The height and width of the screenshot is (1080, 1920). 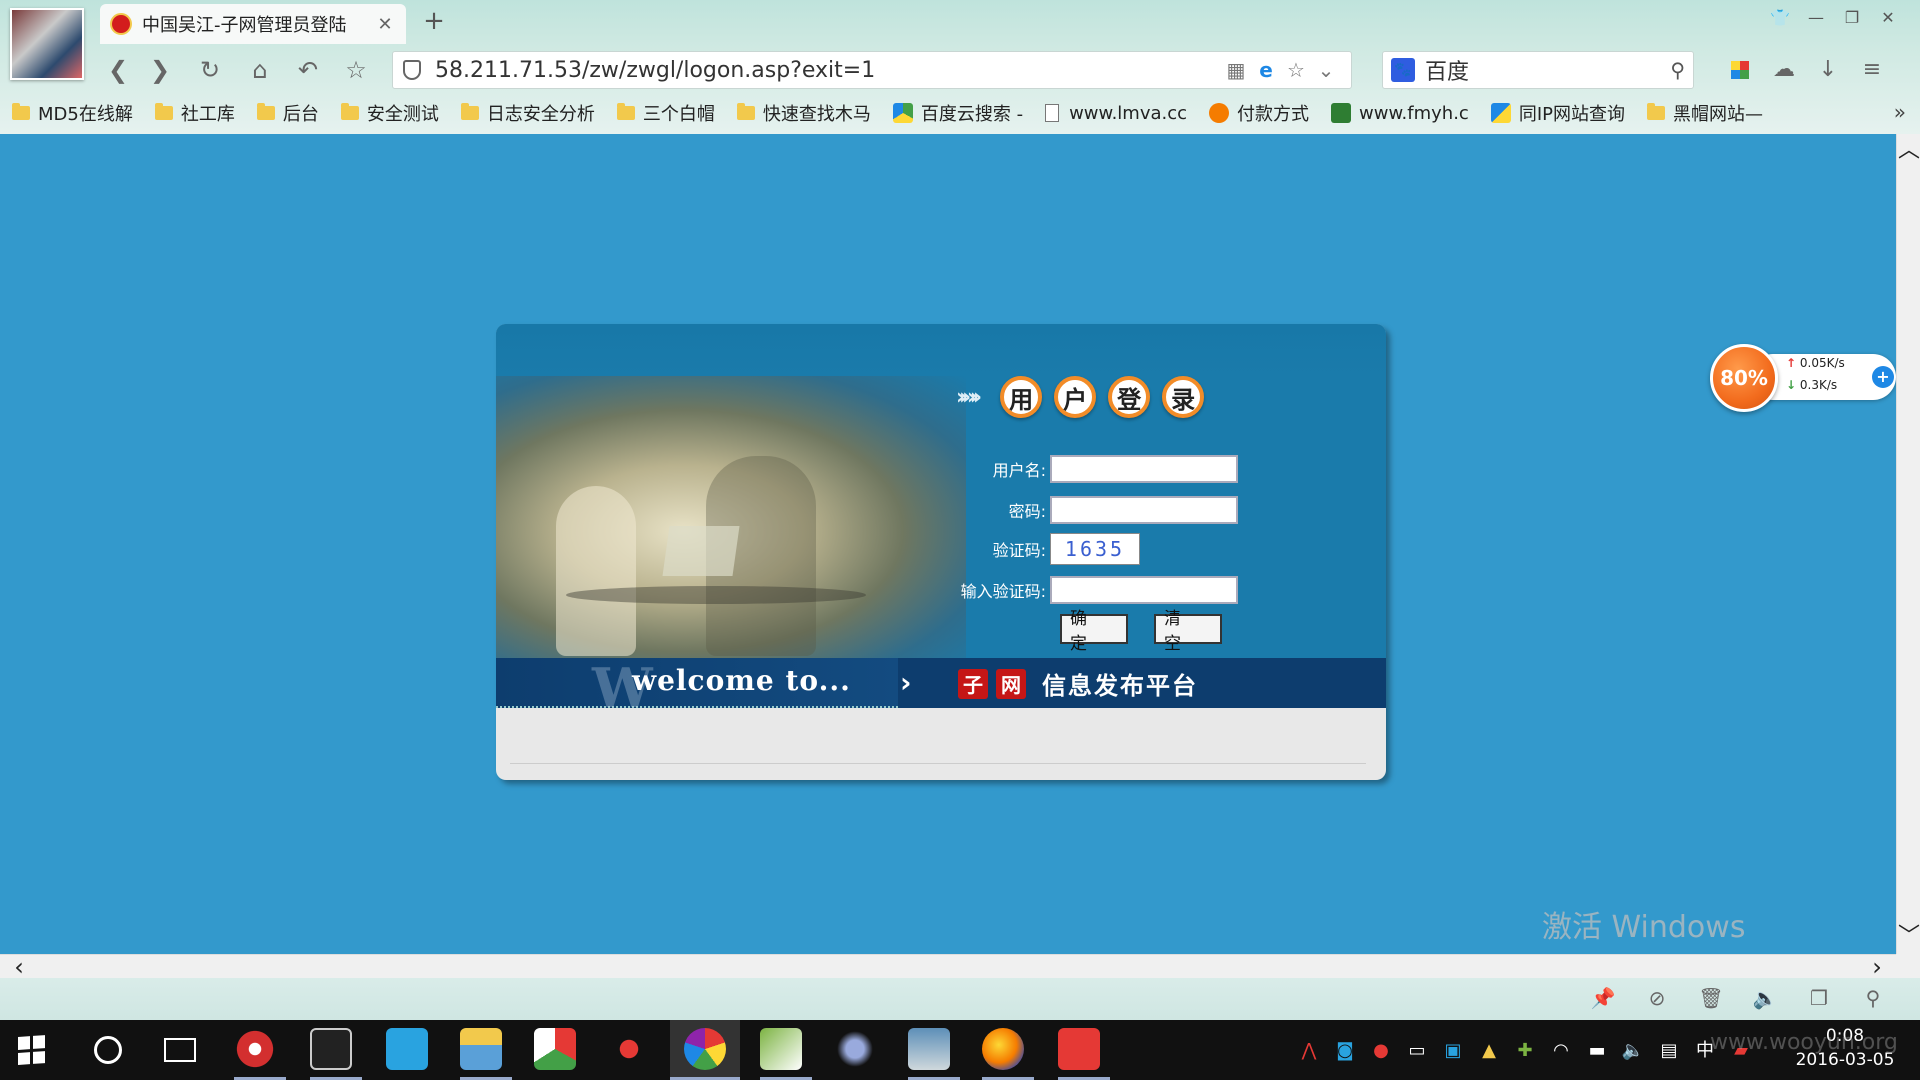 What do you see at coordinates (1003, 1049) in the screenshot?
I see `firefox-app-icon` at bounding box center [1003, 1049].